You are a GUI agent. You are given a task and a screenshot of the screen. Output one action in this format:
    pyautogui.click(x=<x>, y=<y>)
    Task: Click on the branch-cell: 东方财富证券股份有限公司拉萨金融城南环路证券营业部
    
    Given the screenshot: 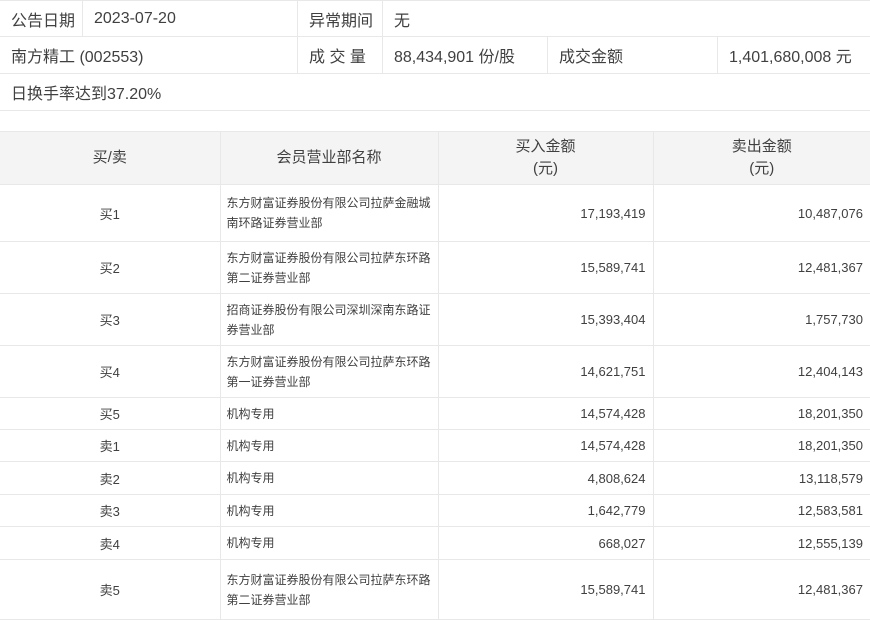 What is the action you would take?
    pyautogui.click(x=328, y=213)
    